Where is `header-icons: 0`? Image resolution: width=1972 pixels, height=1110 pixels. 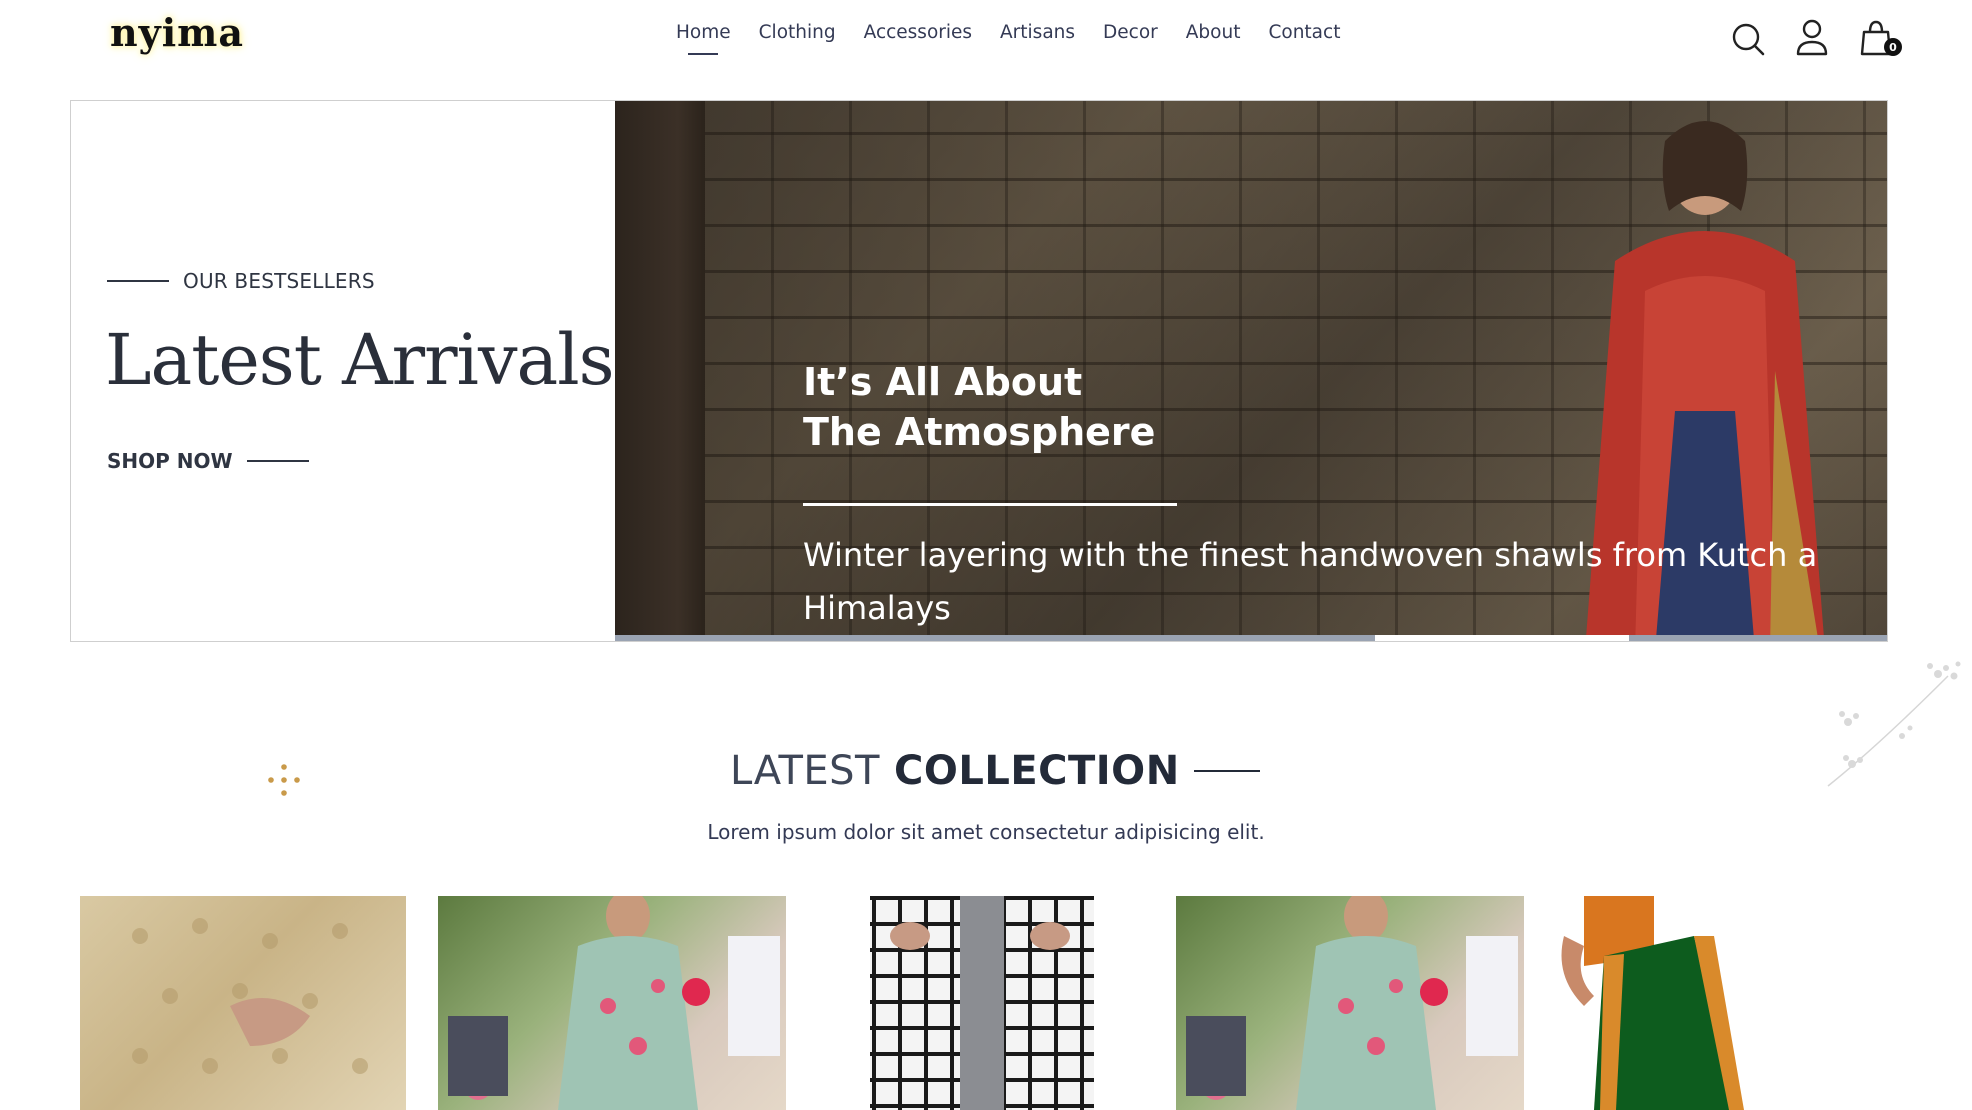 header-icons: 0 is located at coordinates (1816, 38).